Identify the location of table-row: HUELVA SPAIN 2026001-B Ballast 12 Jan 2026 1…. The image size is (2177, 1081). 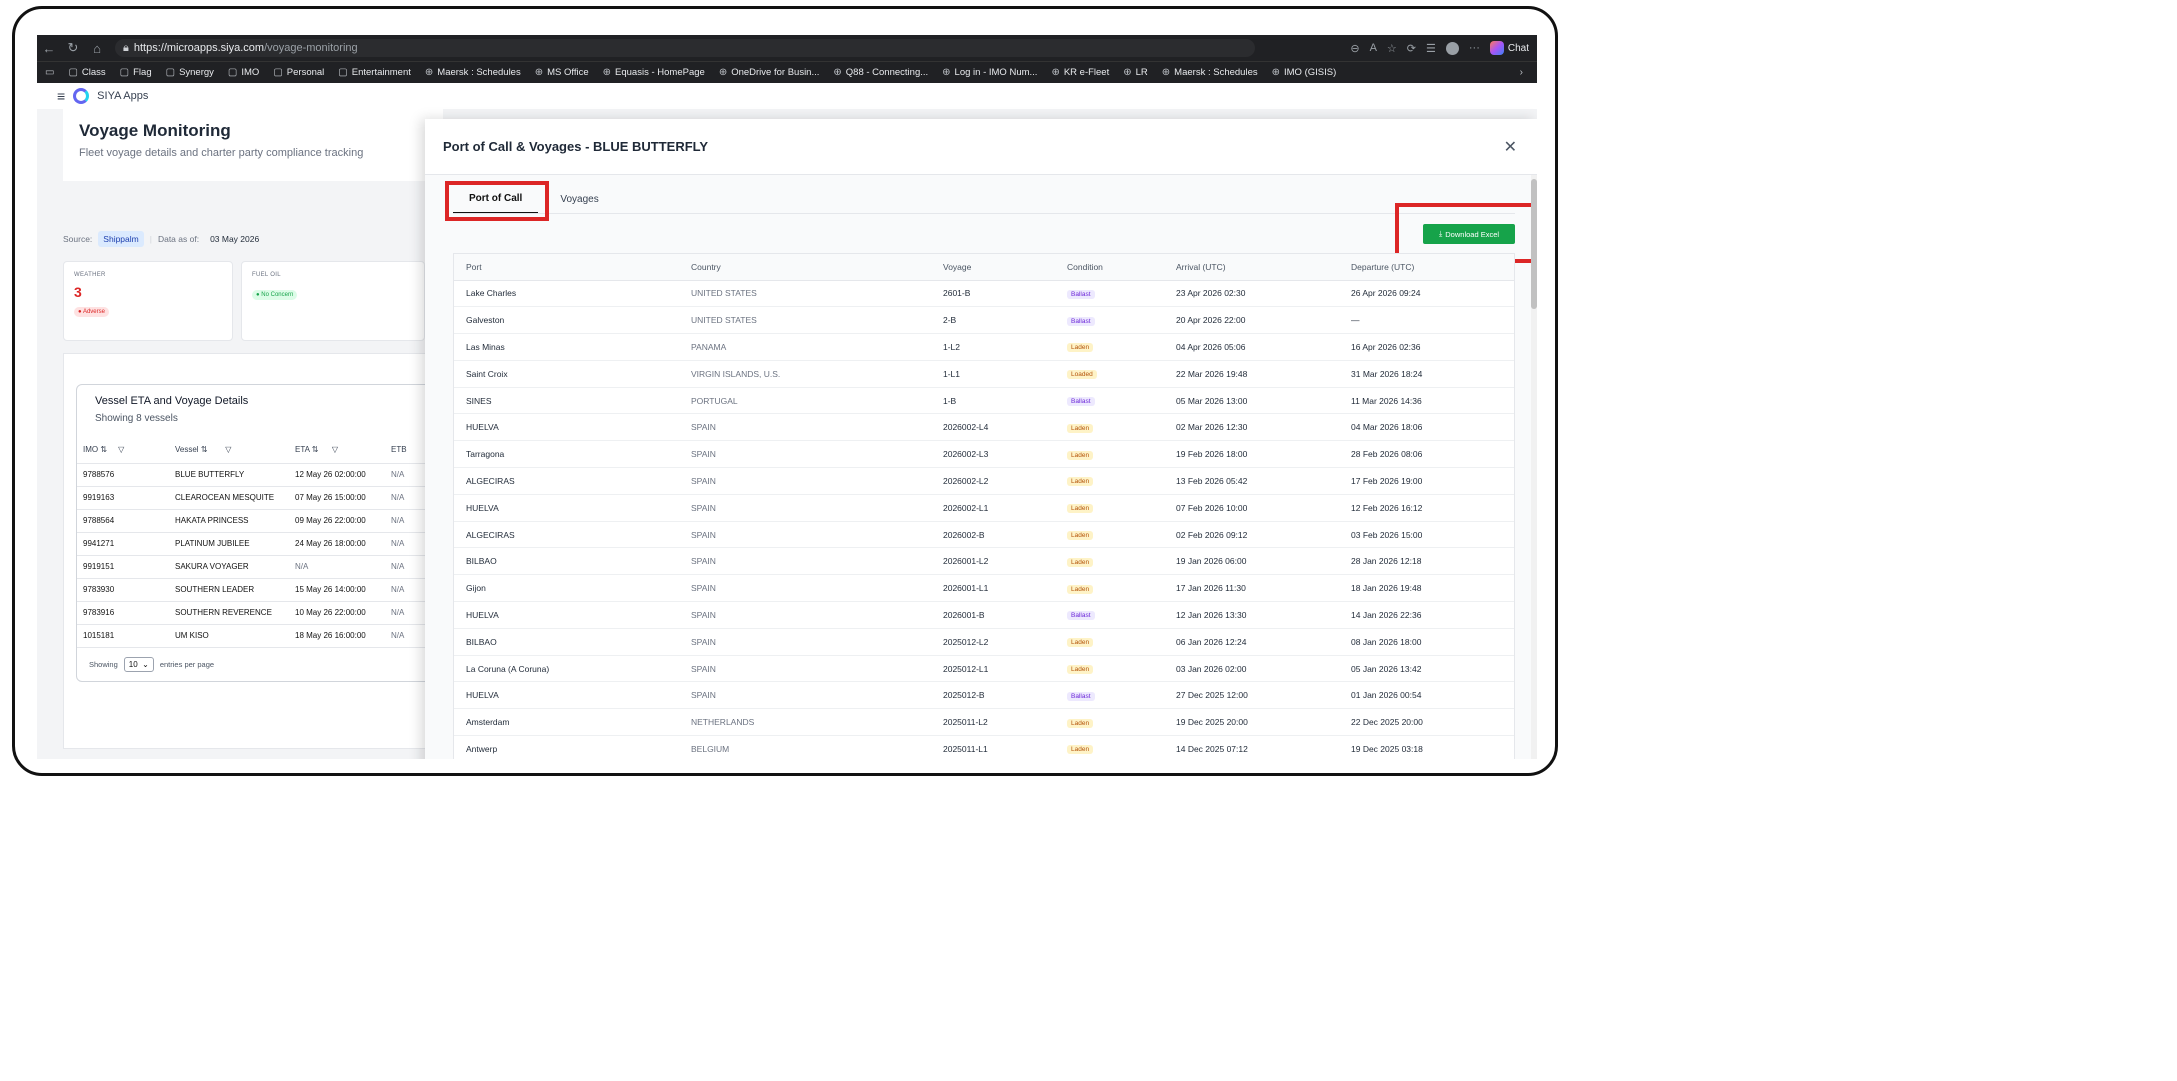
(984, 615).